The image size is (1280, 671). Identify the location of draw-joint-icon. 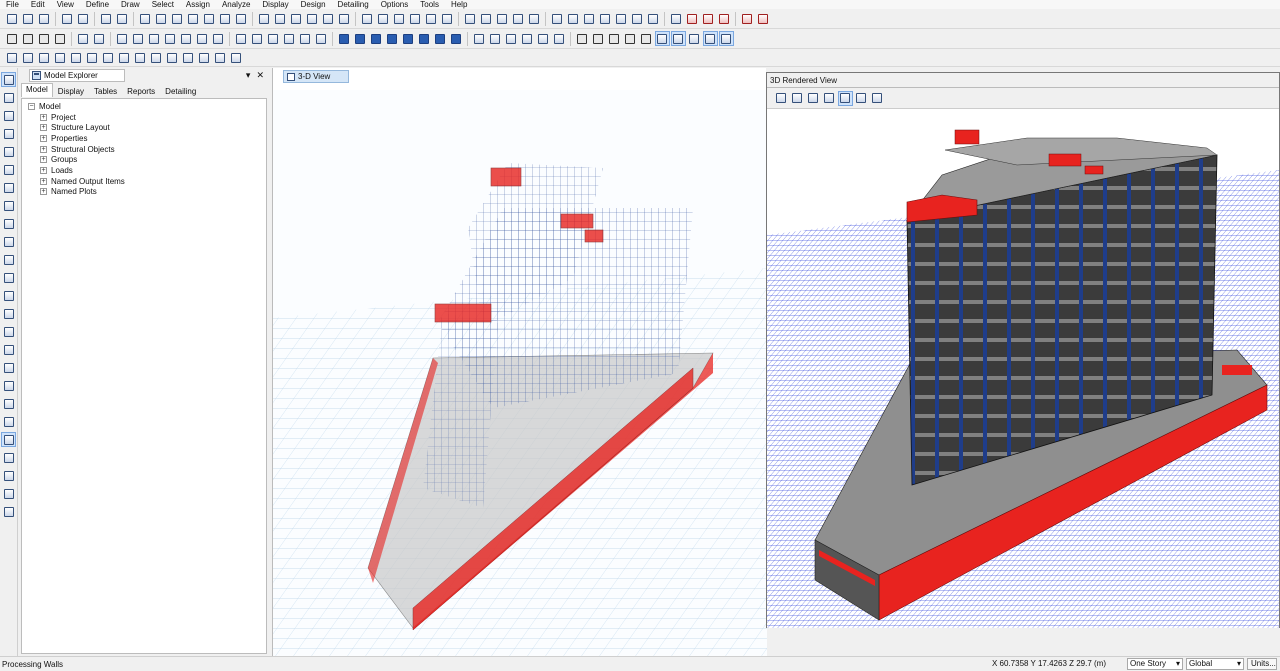
(8, 115).